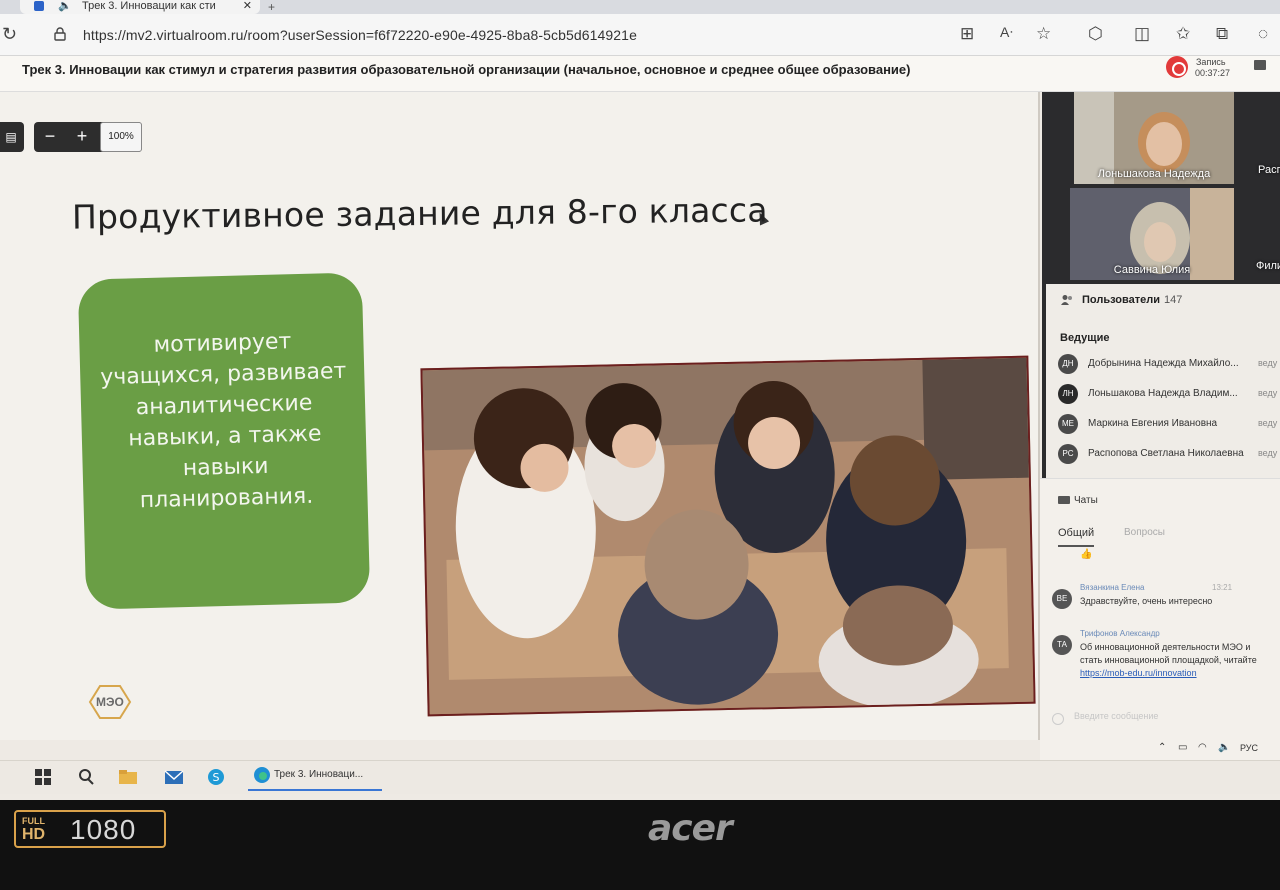 Image resolution: width=1280 pixels, height=890 pixels. I want to click on full-hd-badge: FULL HD 1080, so click(90, 829).